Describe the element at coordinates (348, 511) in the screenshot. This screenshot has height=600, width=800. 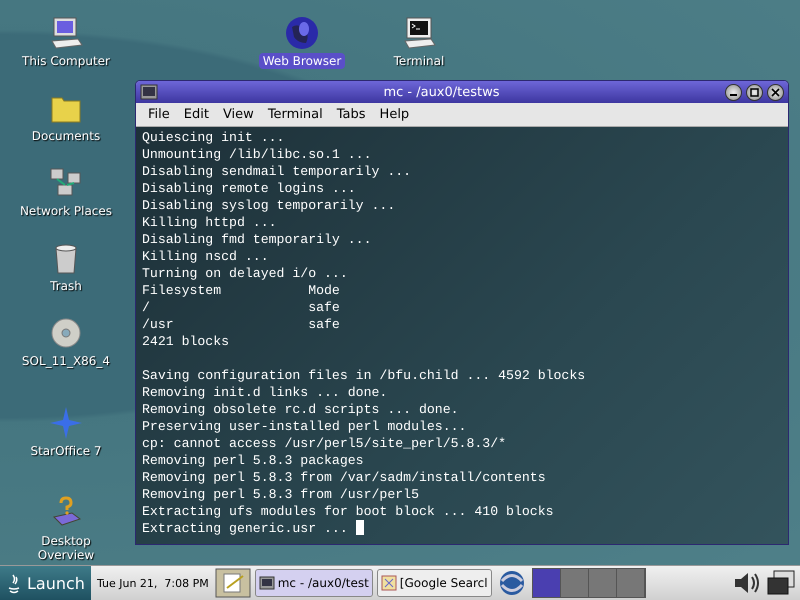
I see `terminal-line: Extracting ufs modules for boot block ... 410 blocks` at that location.